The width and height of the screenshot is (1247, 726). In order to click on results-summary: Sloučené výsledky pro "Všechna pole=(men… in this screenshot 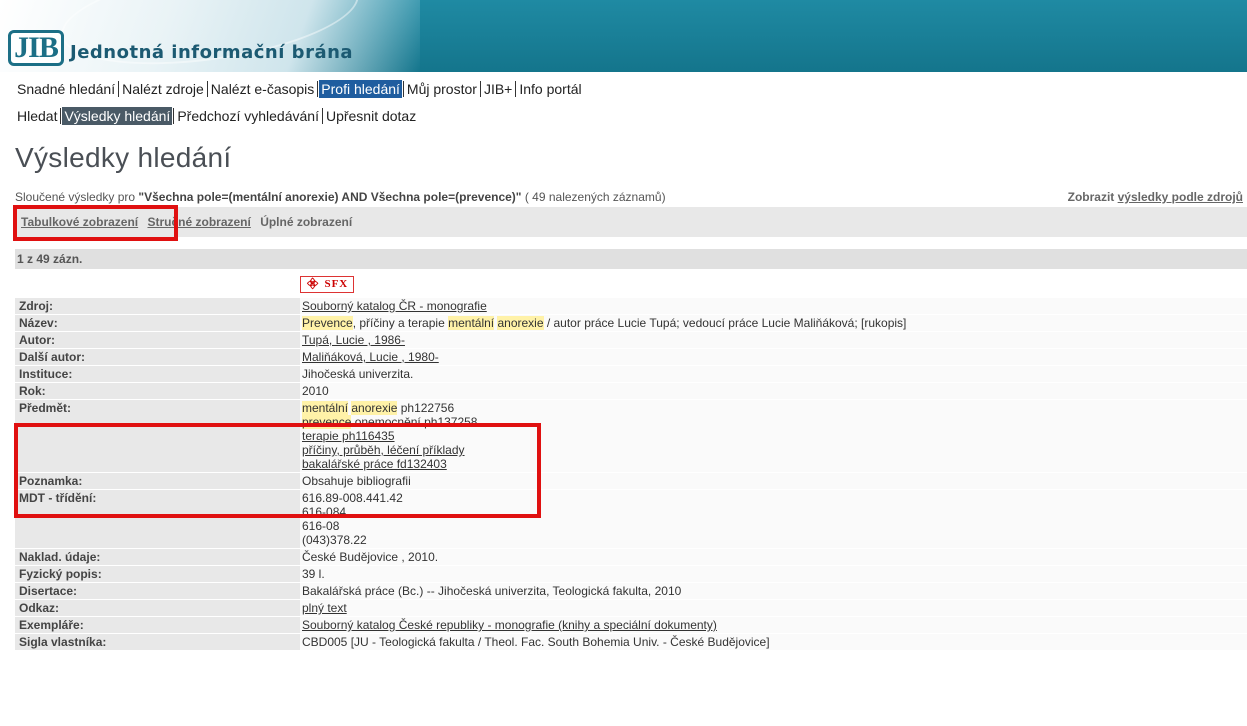, I will do `click(631, 197)`.